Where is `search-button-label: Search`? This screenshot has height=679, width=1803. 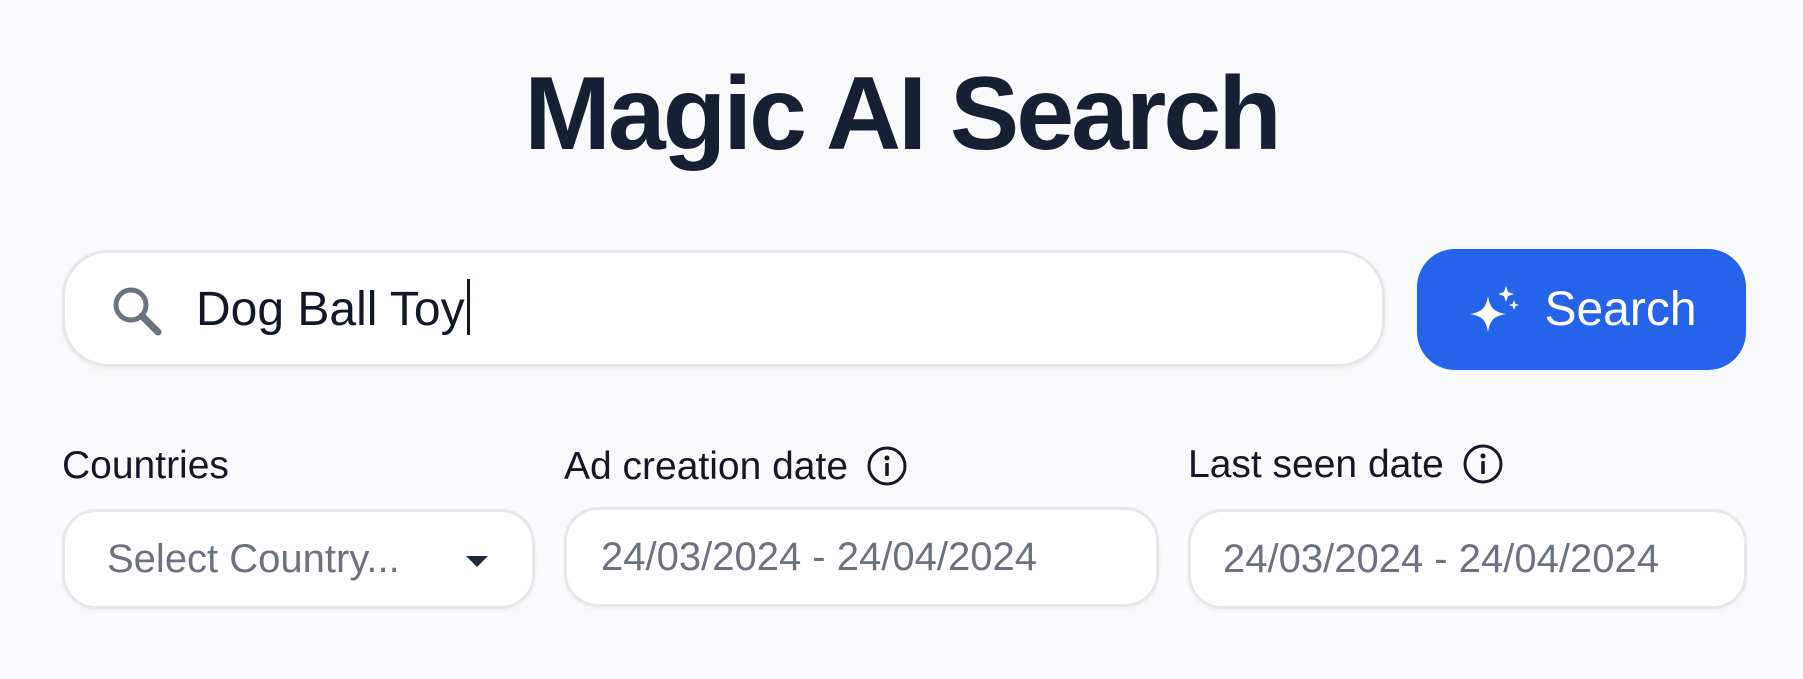
search-button-label: Search is located at coordinates (1620, 309).